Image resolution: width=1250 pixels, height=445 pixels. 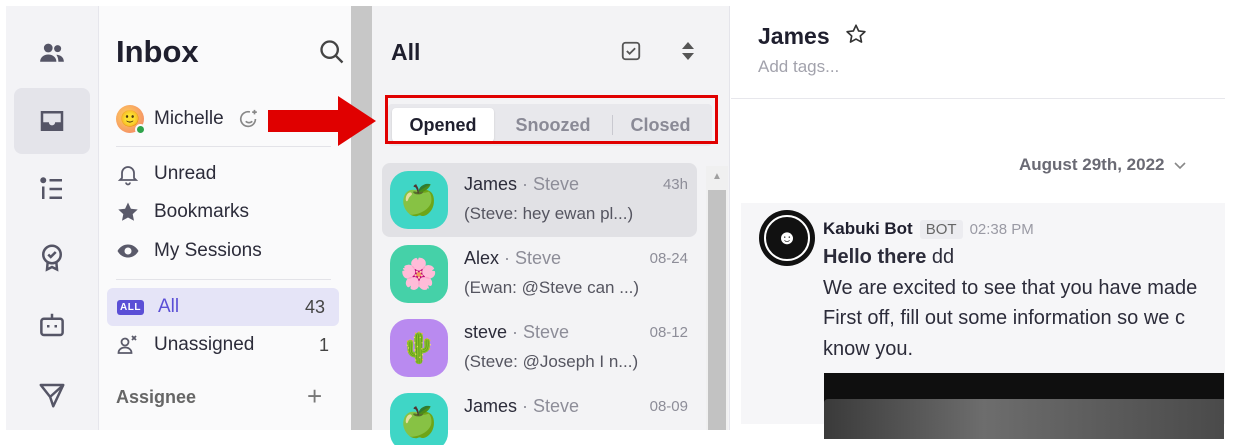 I want to click on sidebar-item-unassigned: Unassigned 1, so click(x=228, y=345).